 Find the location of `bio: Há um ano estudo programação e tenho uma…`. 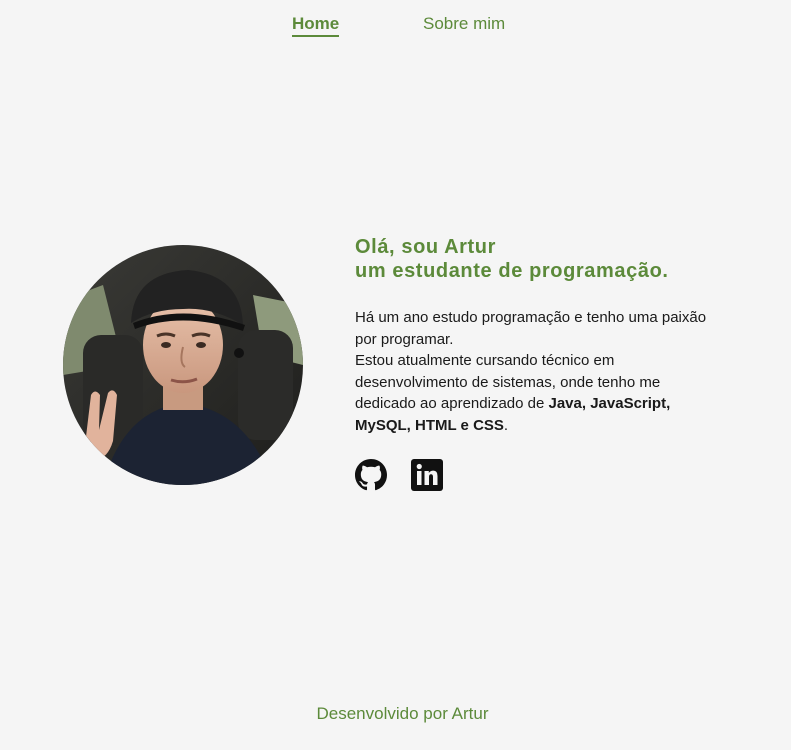

bio: Há um ano estudo programação e tenho uma… is located at coordinates (535, 371).